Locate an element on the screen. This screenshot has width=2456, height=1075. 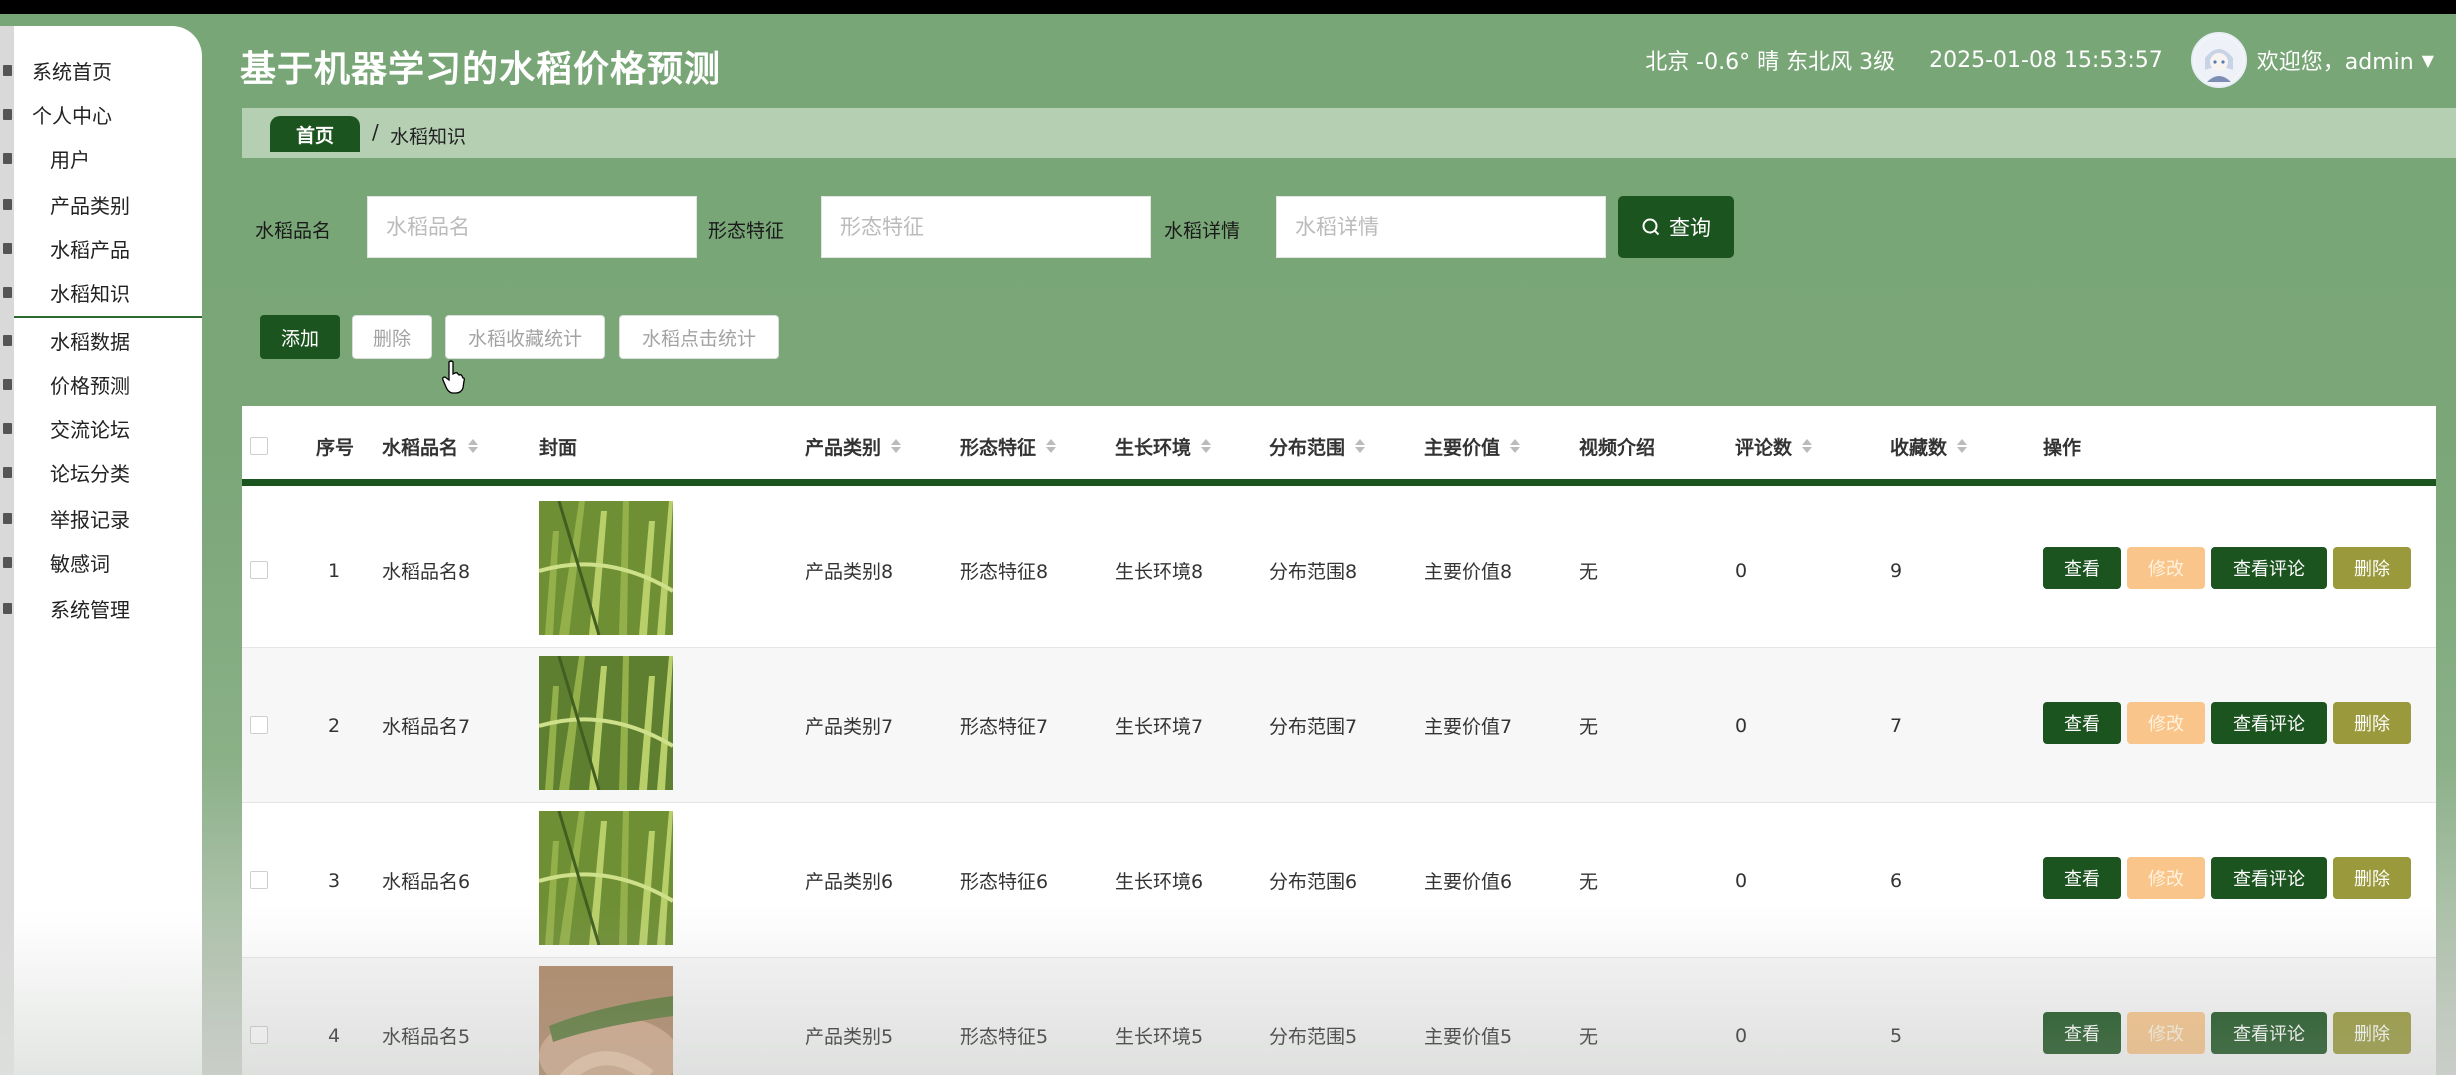
column-header-category: 产品类别 is located at coordinates (853, 446).